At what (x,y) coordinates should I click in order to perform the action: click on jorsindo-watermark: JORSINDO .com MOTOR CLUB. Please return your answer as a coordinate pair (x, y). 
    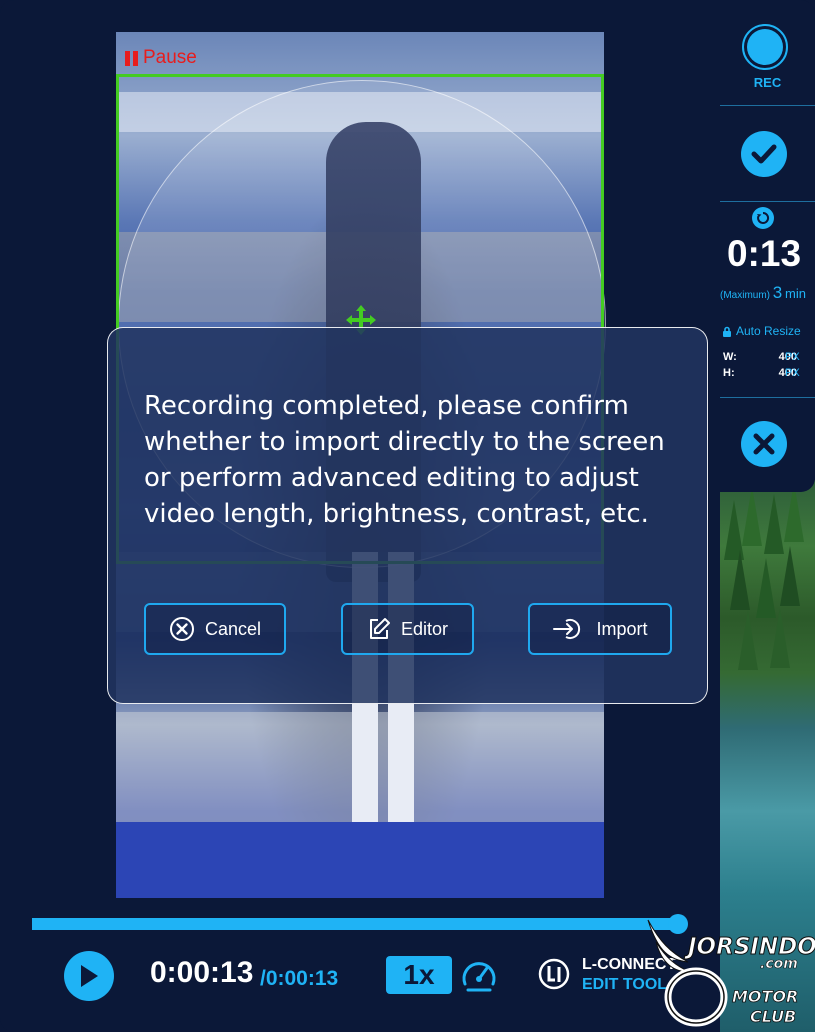
    Looking at the image, I should click on (731, 973).